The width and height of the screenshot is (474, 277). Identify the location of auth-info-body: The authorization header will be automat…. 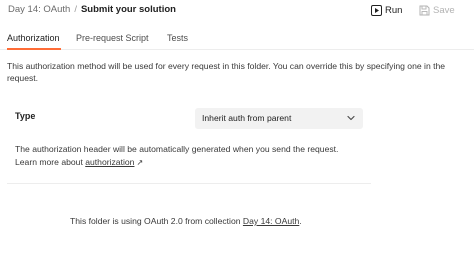
(177, 155).